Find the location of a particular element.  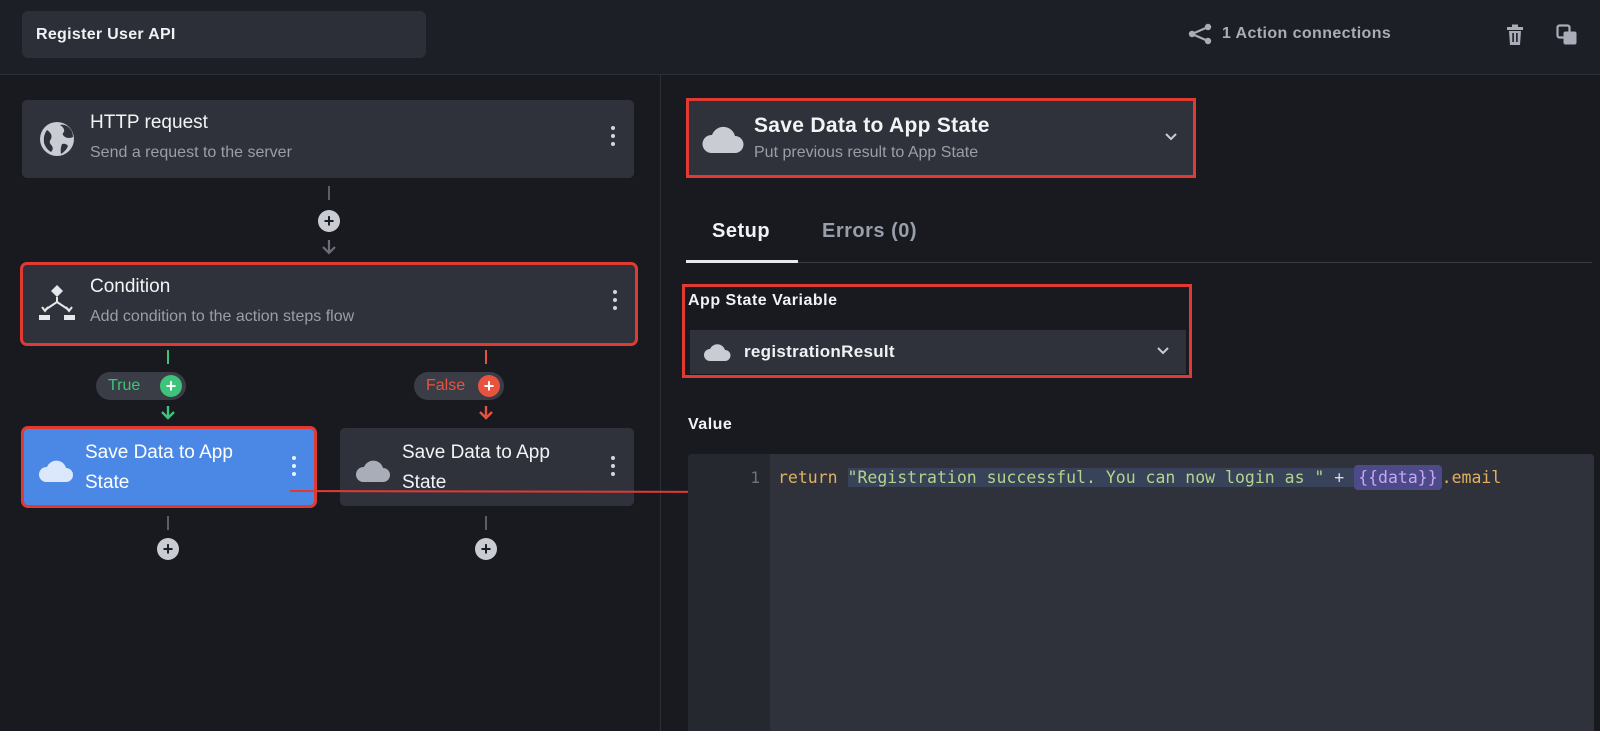

node-title: Save Data to App State is located at coordinates (159, 467).